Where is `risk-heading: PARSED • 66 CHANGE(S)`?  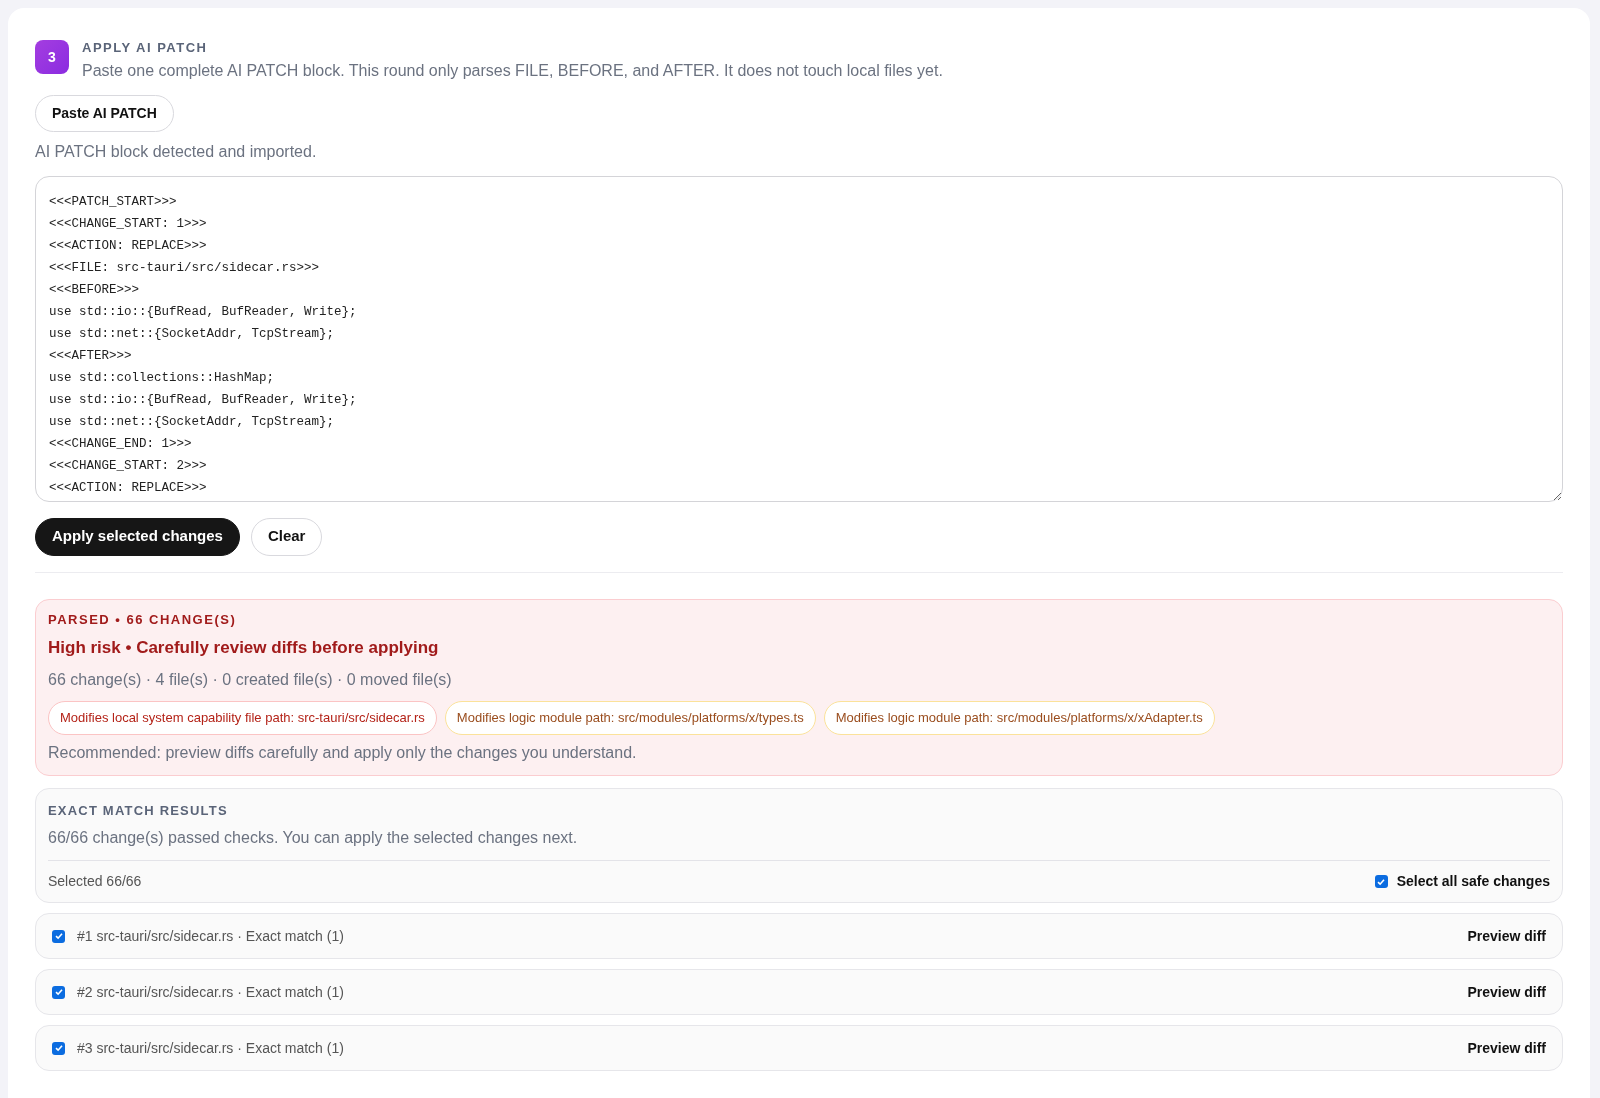
risk-heading: PARSED • 66 CHANGE(S) is located at coordinates (143, 619).